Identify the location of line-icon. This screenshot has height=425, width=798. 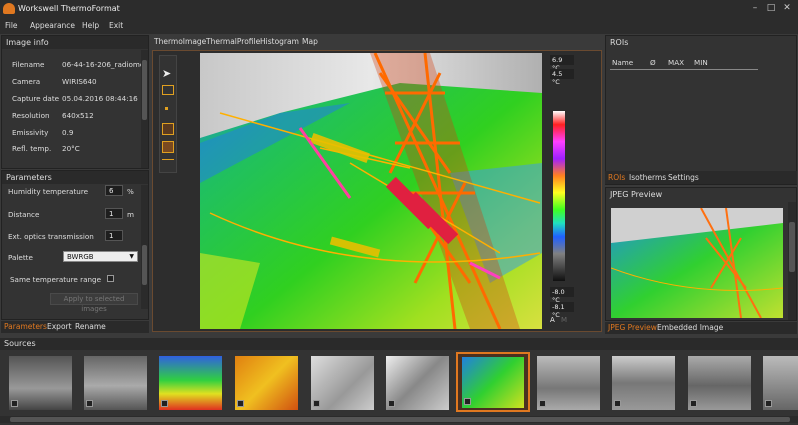
(168, 159).